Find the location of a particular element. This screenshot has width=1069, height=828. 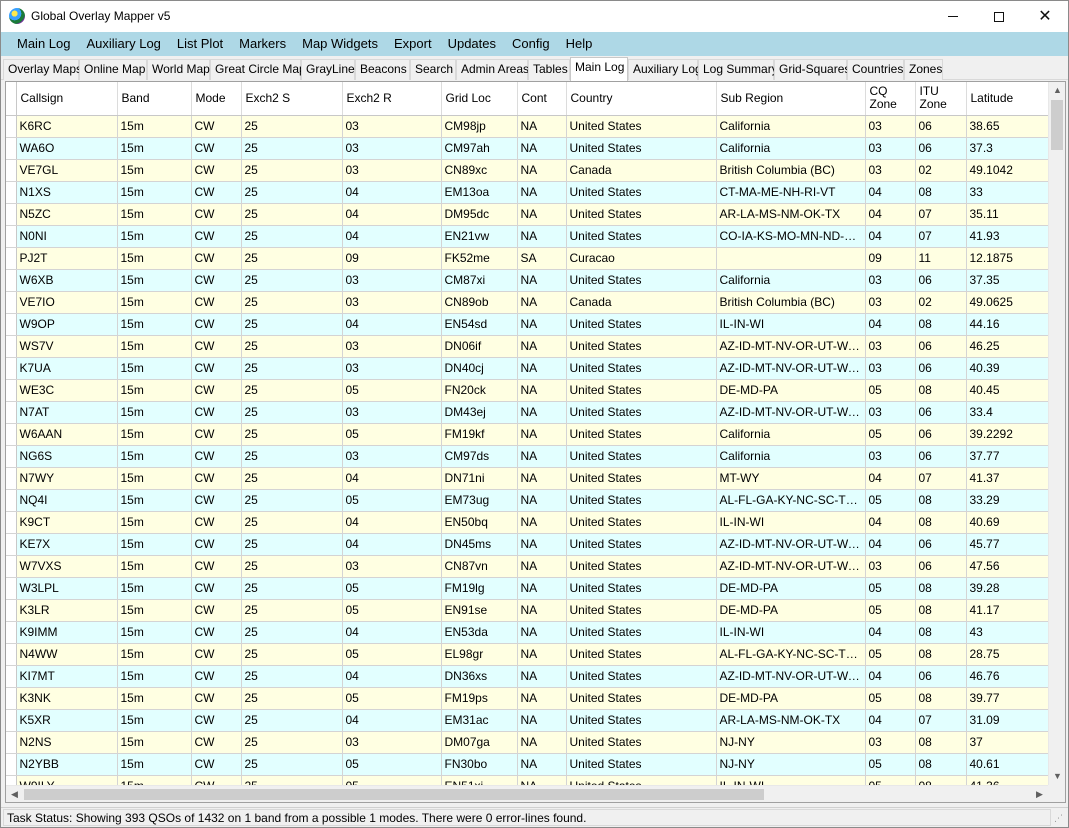

cell-sub-region: DE-MD-PA is located at coordinates (791, 610).